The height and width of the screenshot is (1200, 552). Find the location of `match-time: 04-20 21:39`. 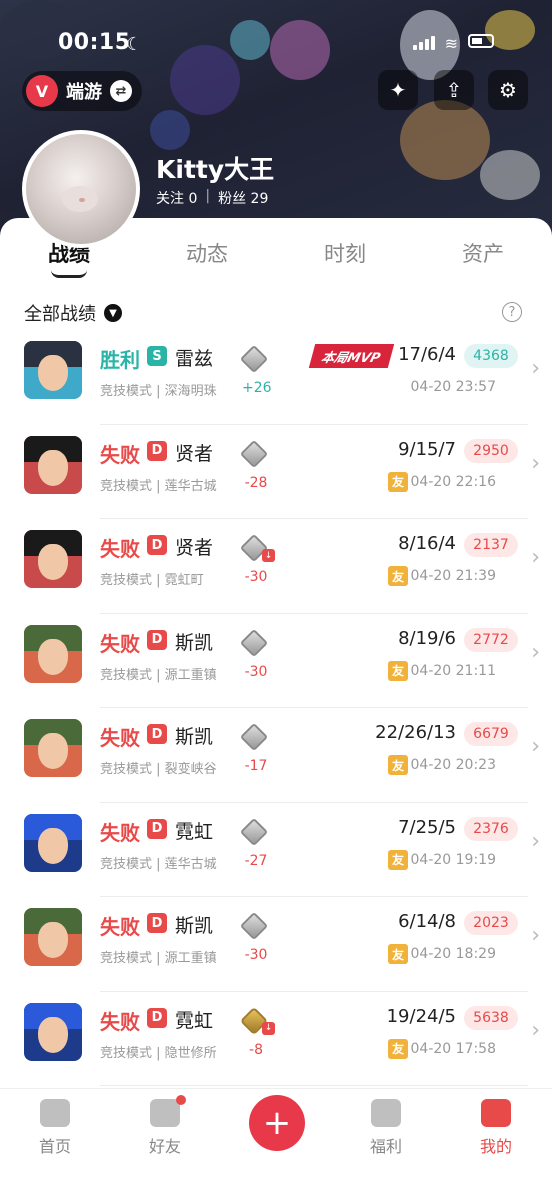

match-time: 04-20 21:39 is located at coordinates (453, 576).